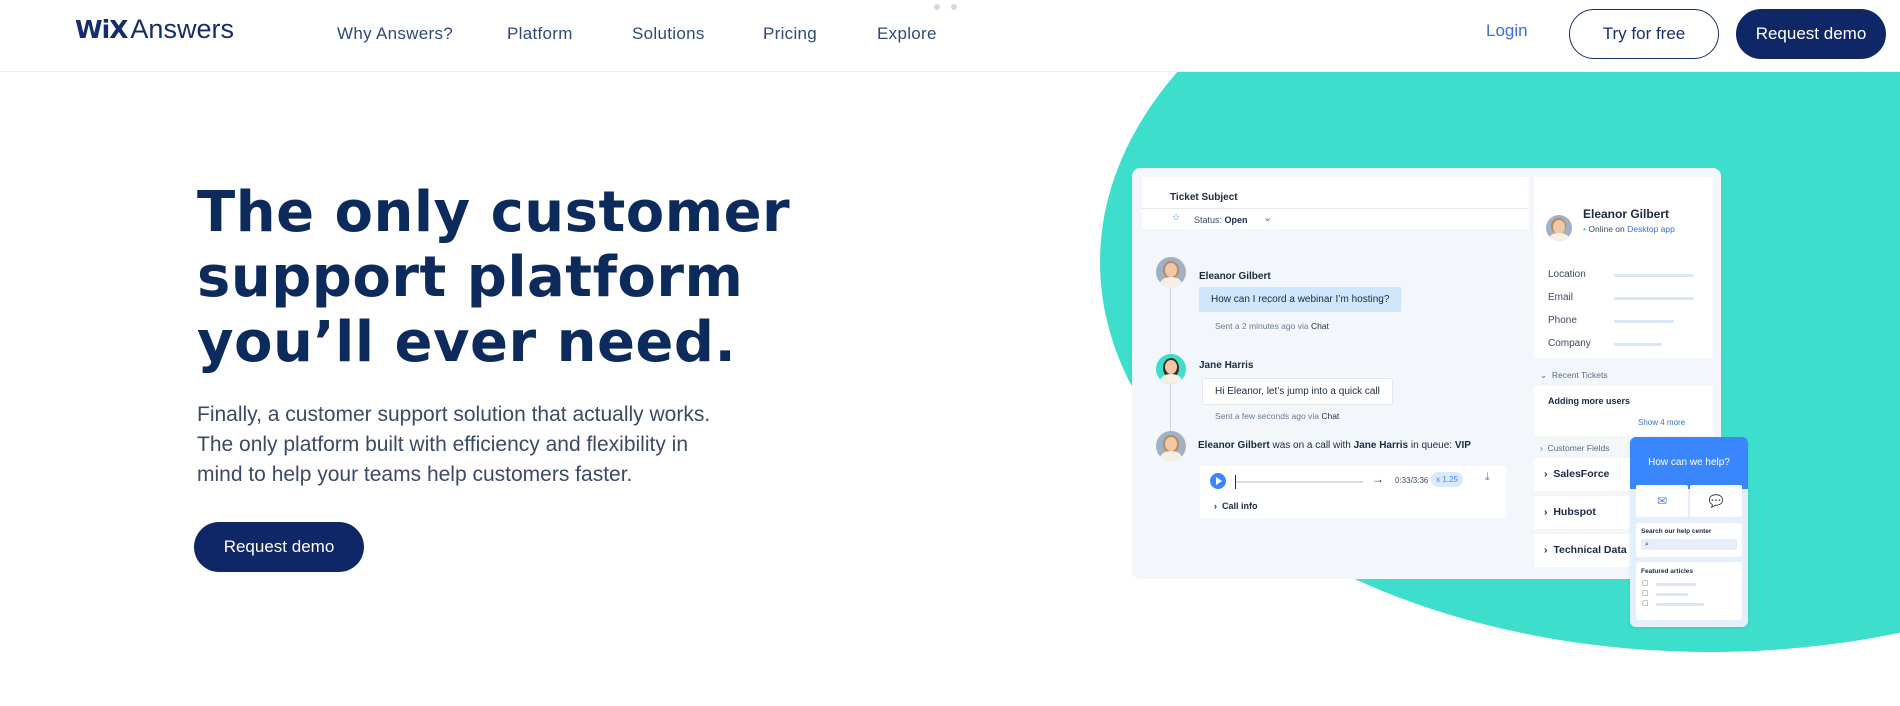 The height and width of the screenshot is (706, 1900). Describe the element at coordinates (540, 34) in the screenshot. I see `nav-platform: Platform` at that location.